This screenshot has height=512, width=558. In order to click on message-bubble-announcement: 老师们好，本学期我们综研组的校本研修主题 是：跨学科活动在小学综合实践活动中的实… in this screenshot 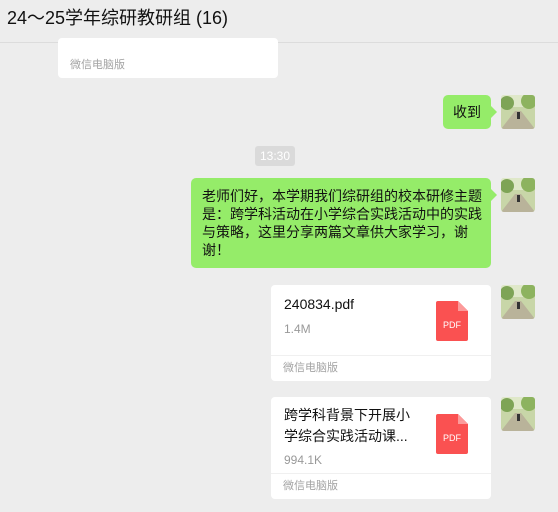, I will do `click(341, 223)`.